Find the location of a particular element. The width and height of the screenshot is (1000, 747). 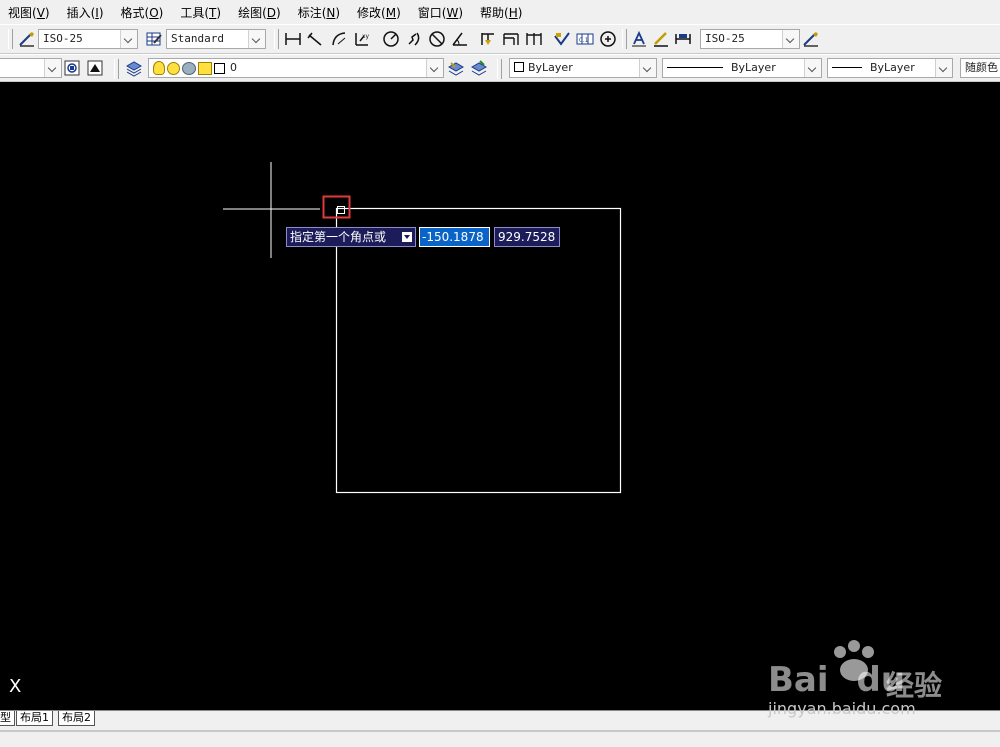

status-separator is located at coordinates (500, 731).